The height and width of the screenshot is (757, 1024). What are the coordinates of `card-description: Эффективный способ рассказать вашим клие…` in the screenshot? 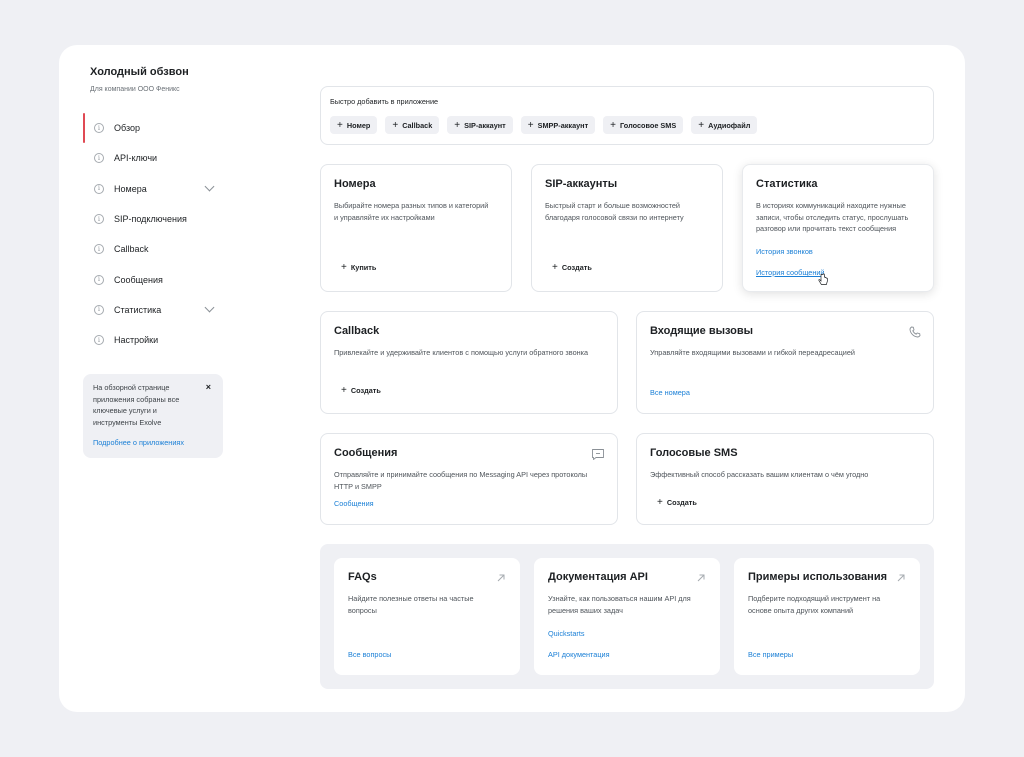 It's located at (759, 474).